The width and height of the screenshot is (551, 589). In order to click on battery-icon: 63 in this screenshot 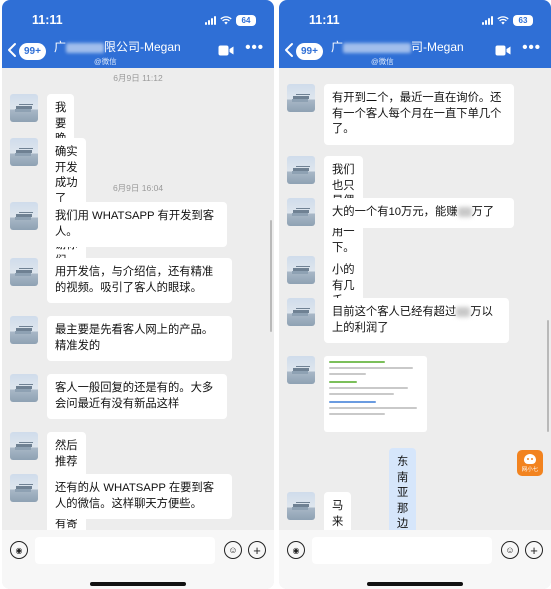, I will do `click(523, 20)`.